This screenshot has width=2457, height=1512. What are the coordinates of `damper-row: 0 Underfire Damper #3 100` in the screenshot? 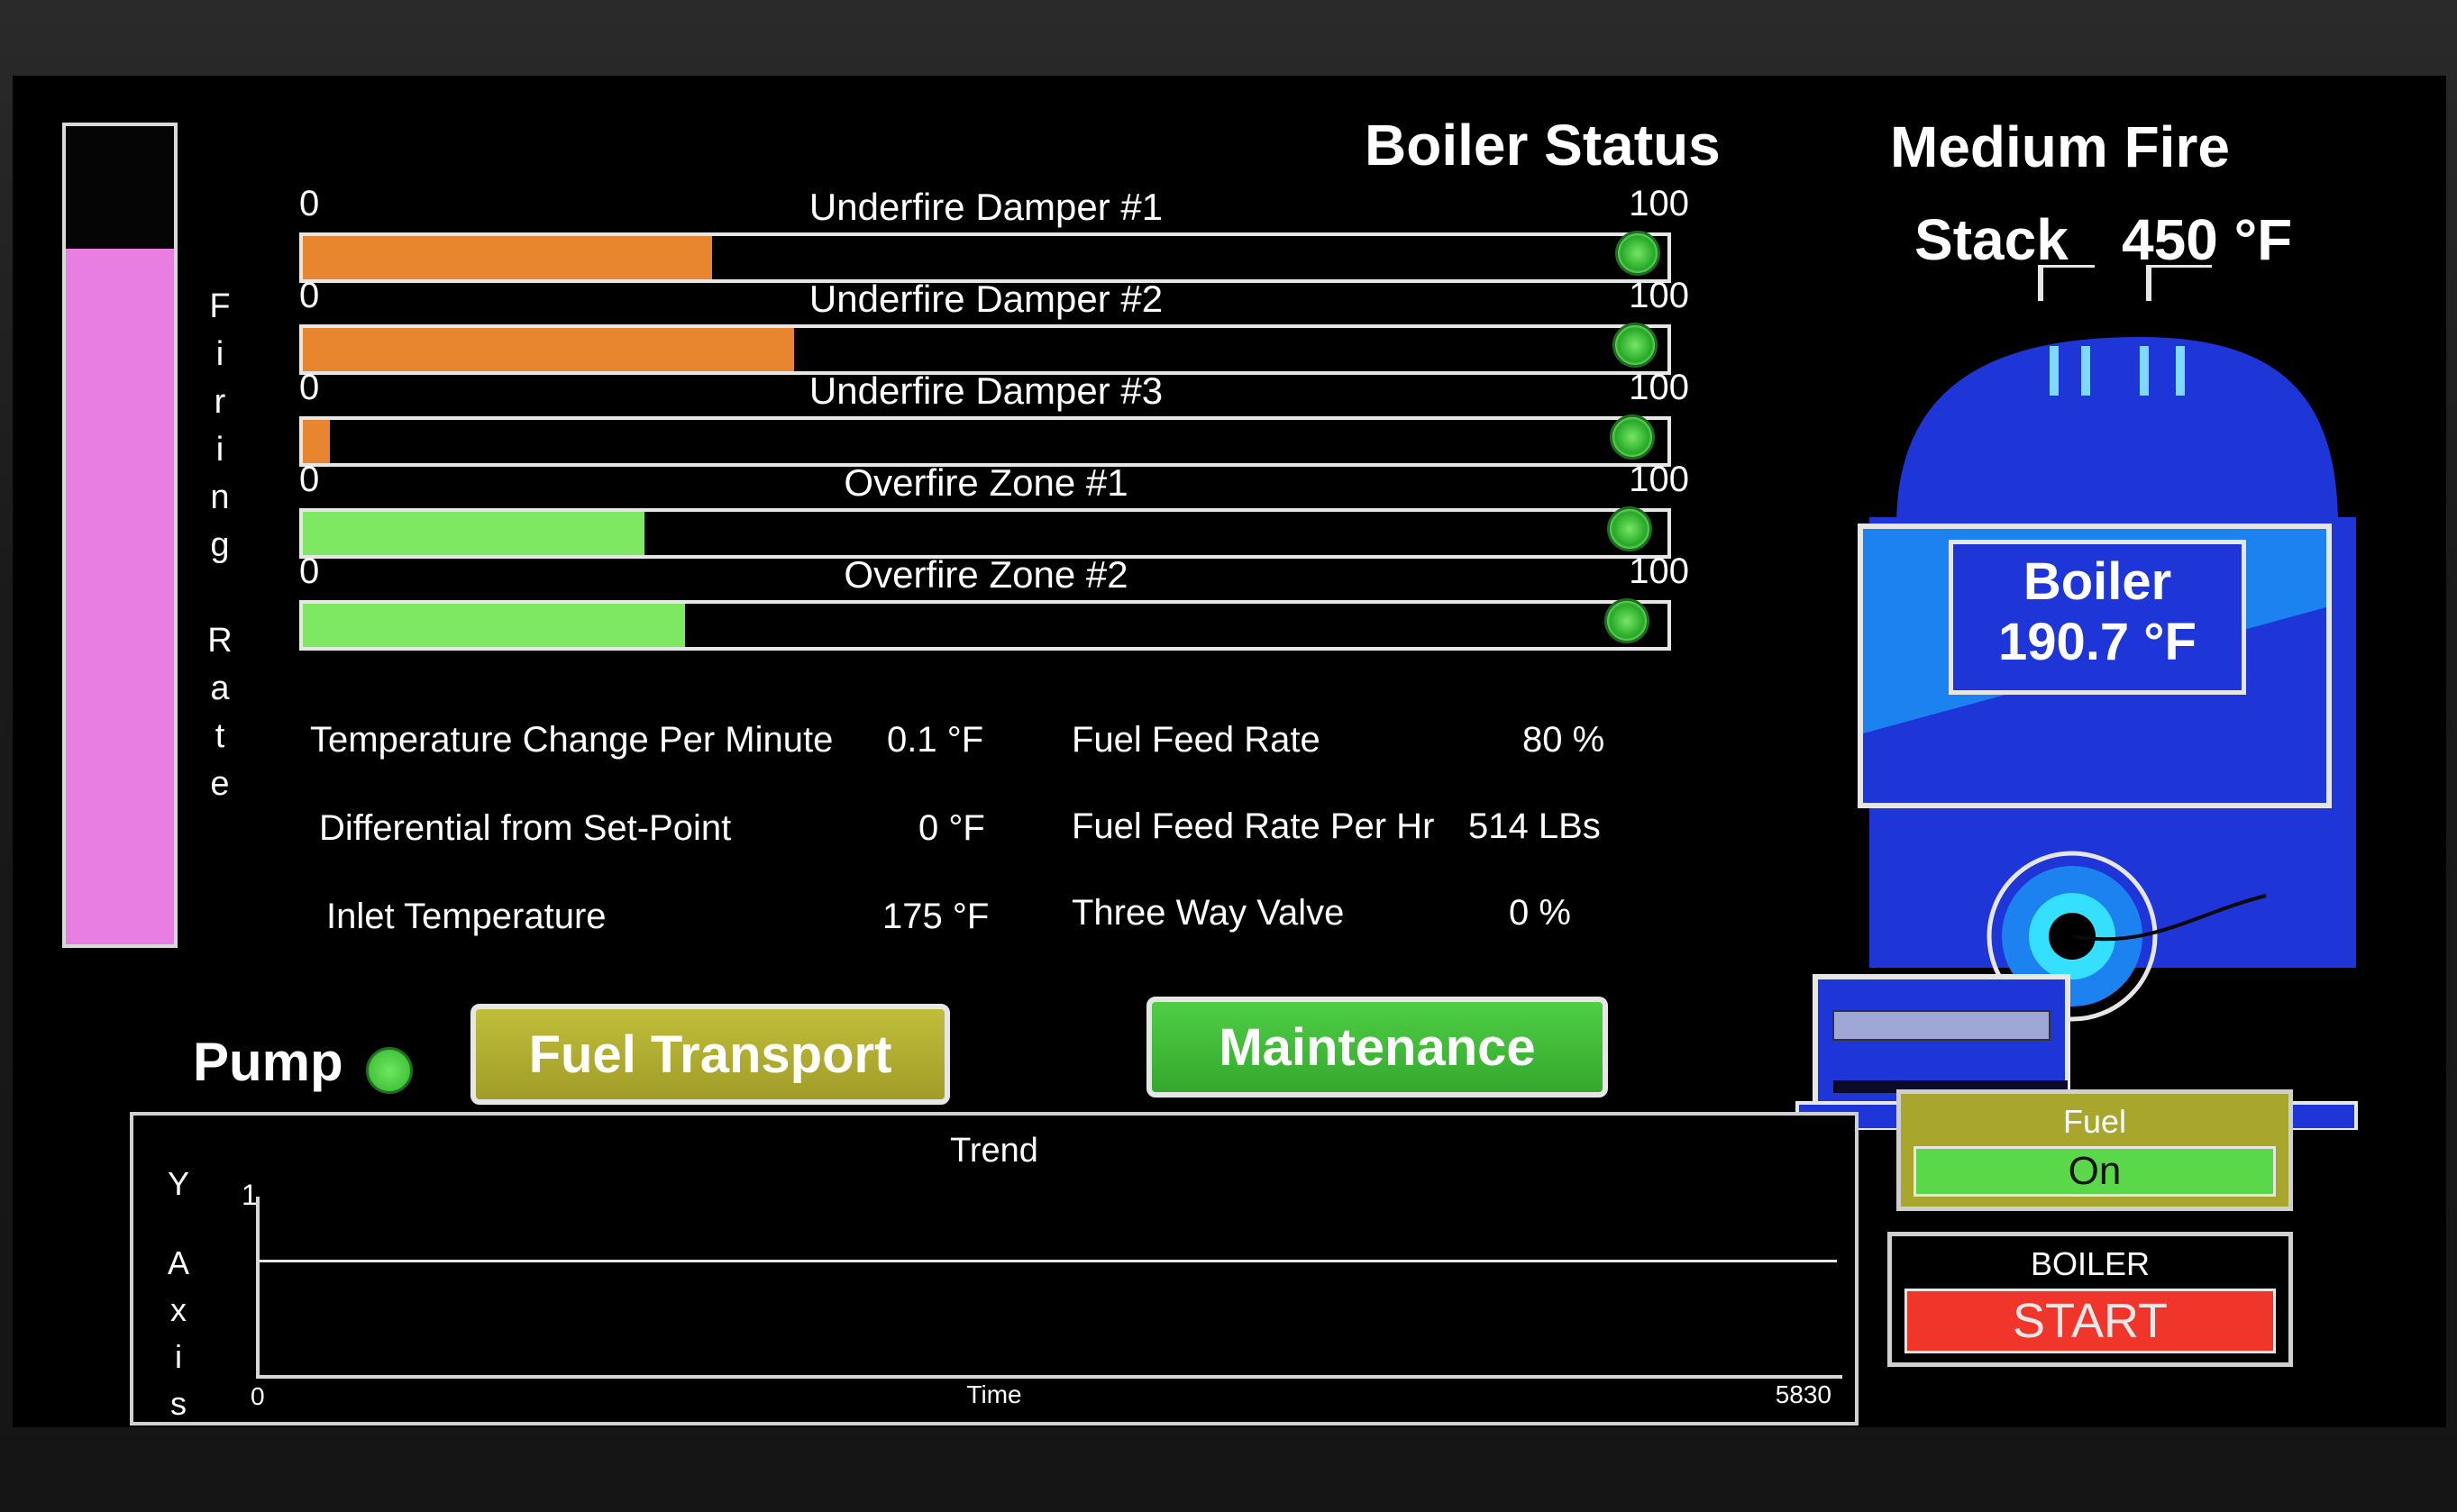 It's located at (986, 417).